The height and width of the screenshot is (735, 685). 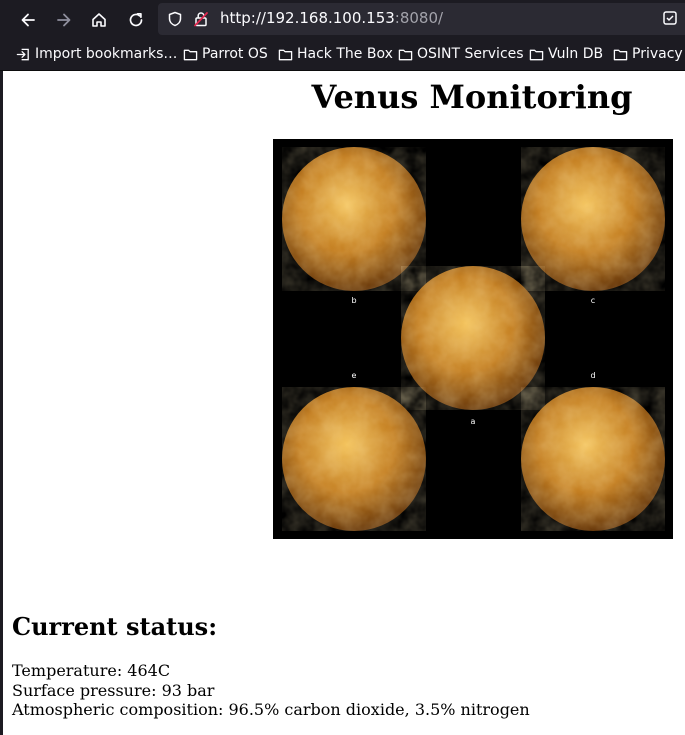 I want to click on bookmark-label: Vuln DB, so click(x=576, y=54).